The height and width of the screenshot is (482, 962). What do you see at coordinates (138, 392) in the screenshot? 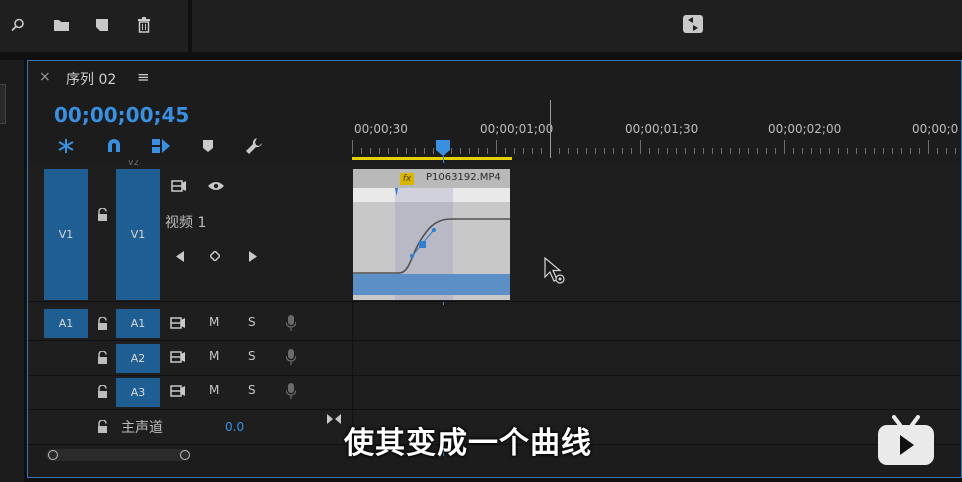
I see `target-track-a3: A3` at bounding box center [138, 392].